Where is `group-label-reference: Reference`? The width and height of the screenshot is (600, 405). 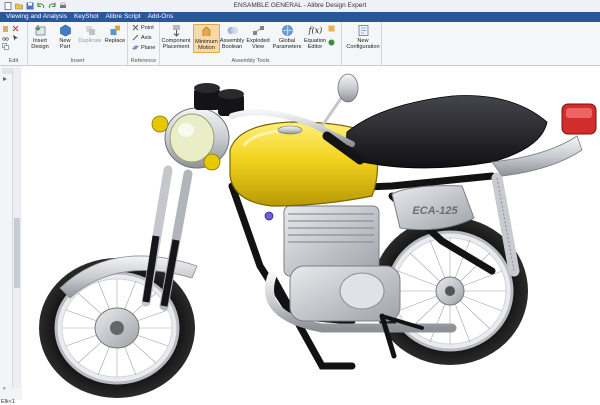
group-label-reference: Reference is located at coordinates (143, 61).